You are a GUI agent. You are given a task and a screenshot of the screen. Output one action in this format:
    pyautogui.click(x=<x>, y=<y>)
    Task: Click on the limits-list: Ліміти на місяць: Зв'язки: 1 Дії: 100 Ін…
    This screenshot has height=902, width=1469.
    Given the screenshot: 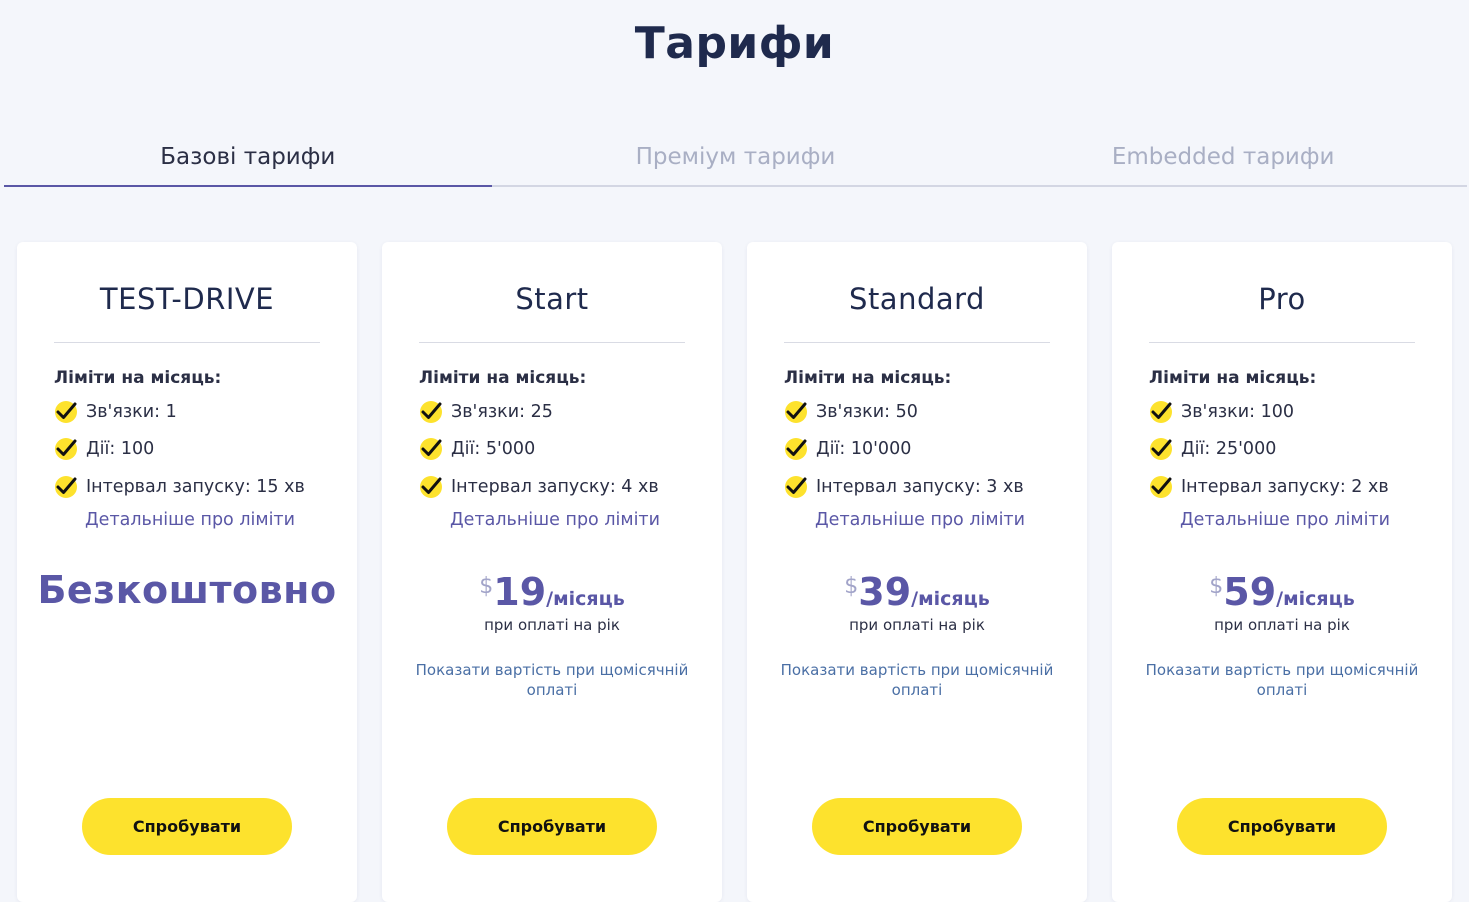 What is the action you would take?
    pyautogui.click(x=199, y=449)
    